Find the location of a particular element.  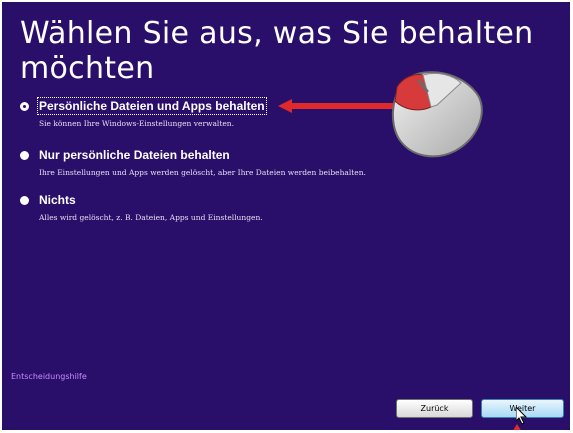

radio-keep-files-only is located at coordinates (24, 155).